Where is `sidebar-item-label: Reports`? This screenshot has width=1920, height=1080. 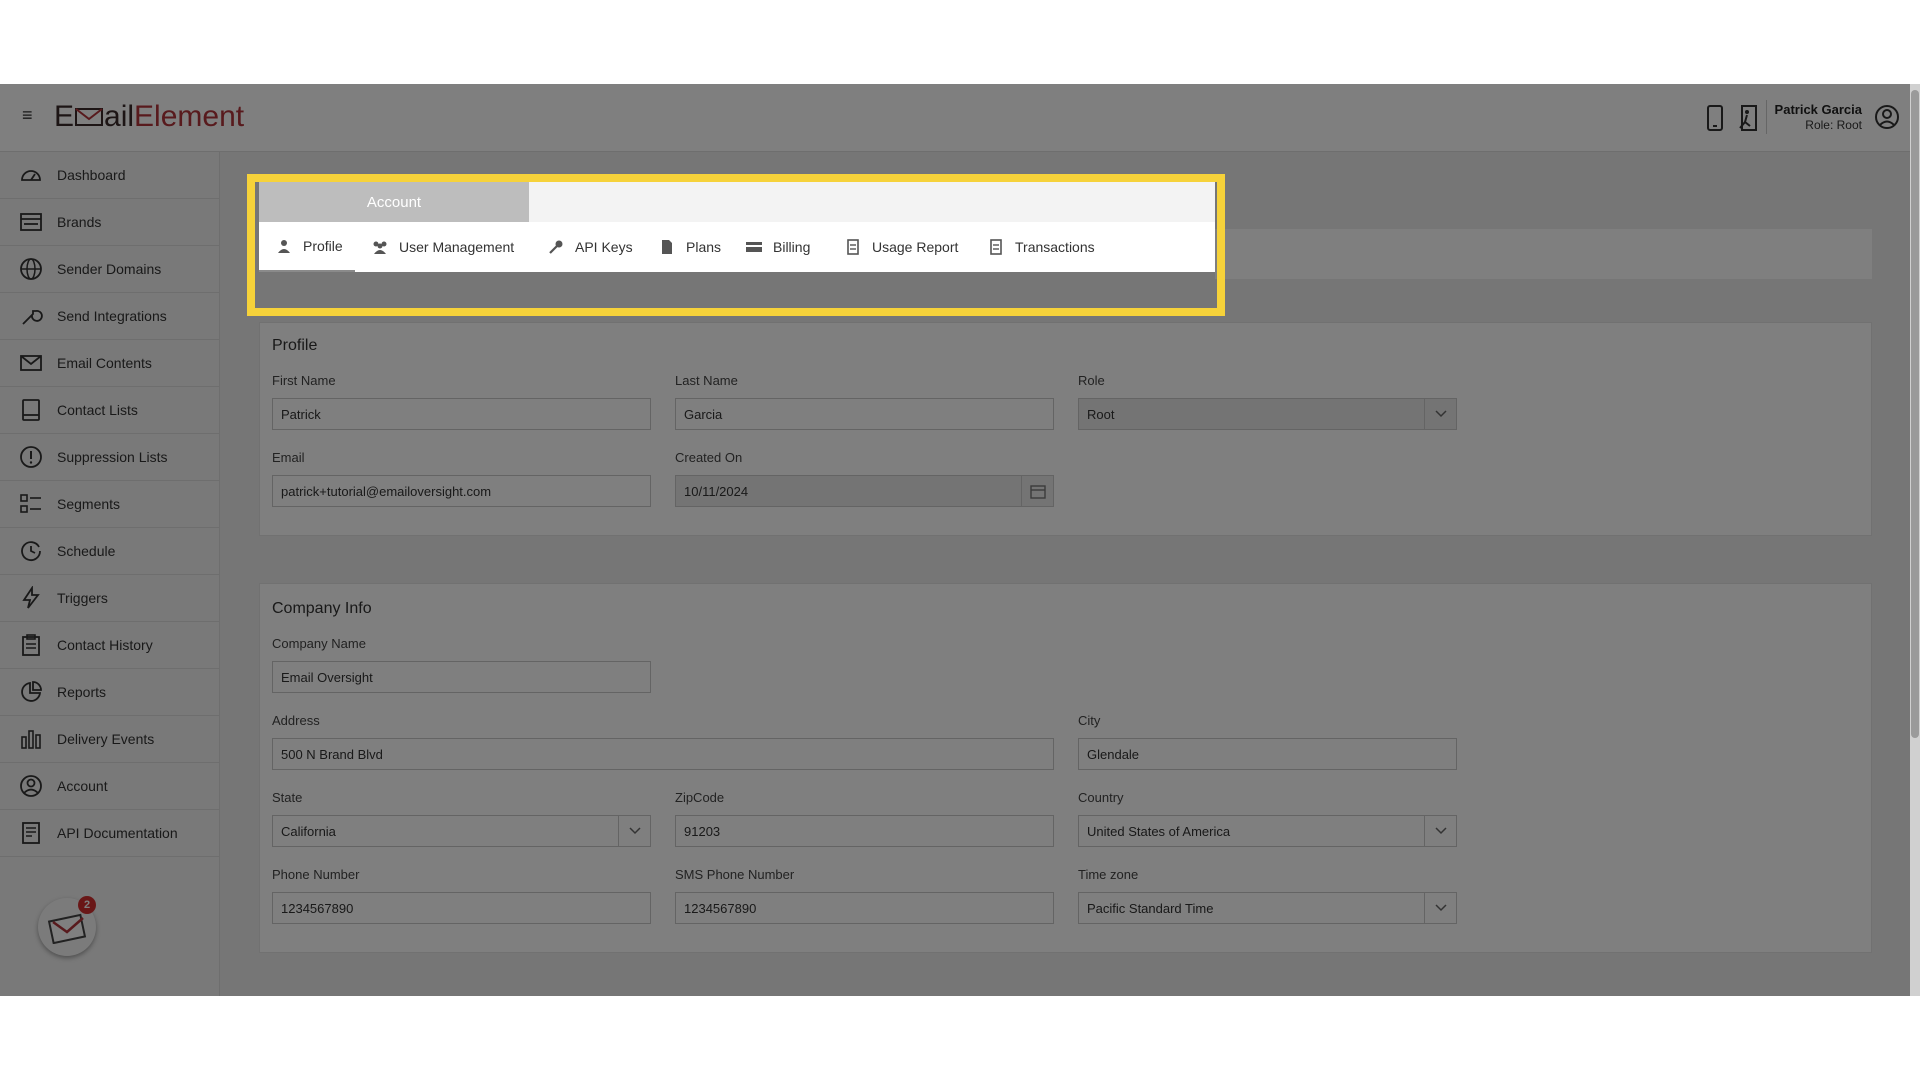
sidebar-item-label: Reports is located at coordinates (82, 692).